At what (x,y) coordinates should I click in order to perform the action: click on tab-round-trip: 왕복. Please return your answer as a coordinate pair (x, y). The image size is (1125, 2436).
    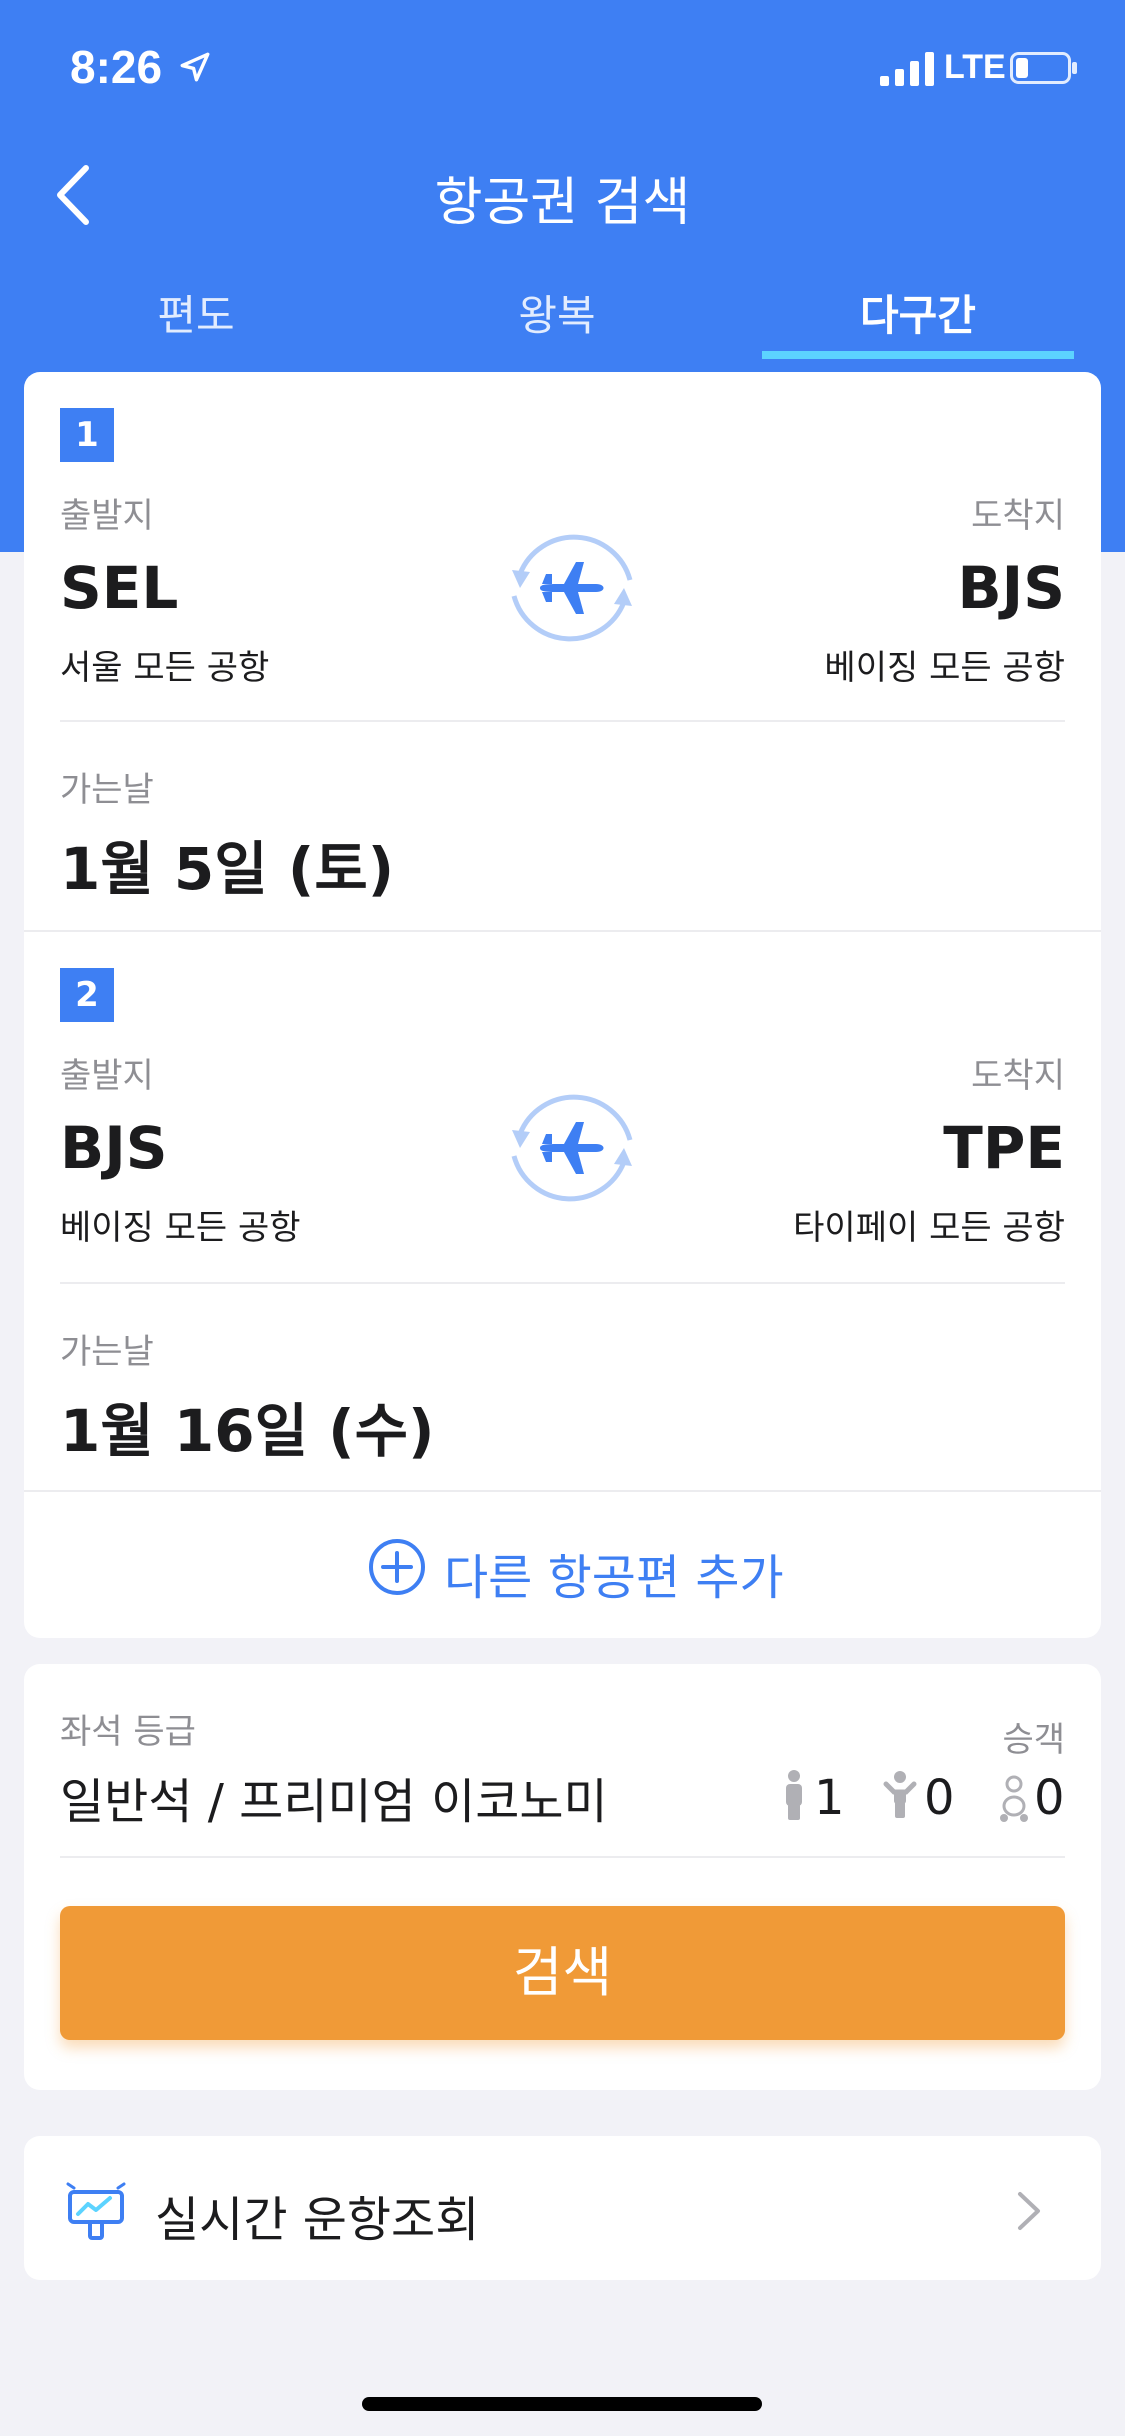
    Looking at the image, I should click on (557, 312).